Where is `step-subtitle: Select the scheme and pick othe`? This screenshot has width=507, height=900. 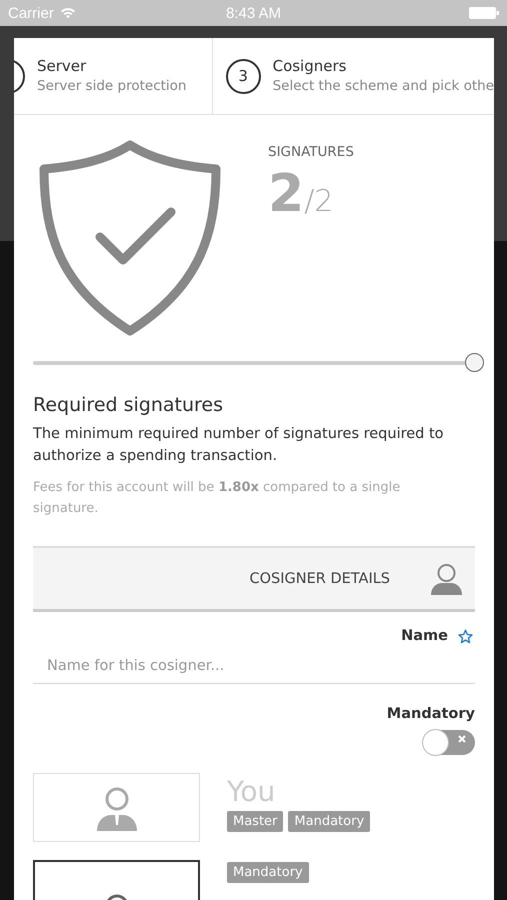
step-subtitle: Select the scheme and pick othe is located at coordinates (383, 86).